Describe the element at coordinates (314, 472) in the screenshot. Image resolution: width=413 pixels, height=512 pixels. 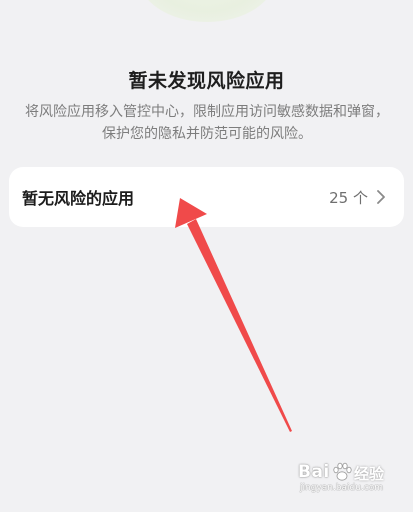
I see `watermark-brand-left: Bai` at that location.